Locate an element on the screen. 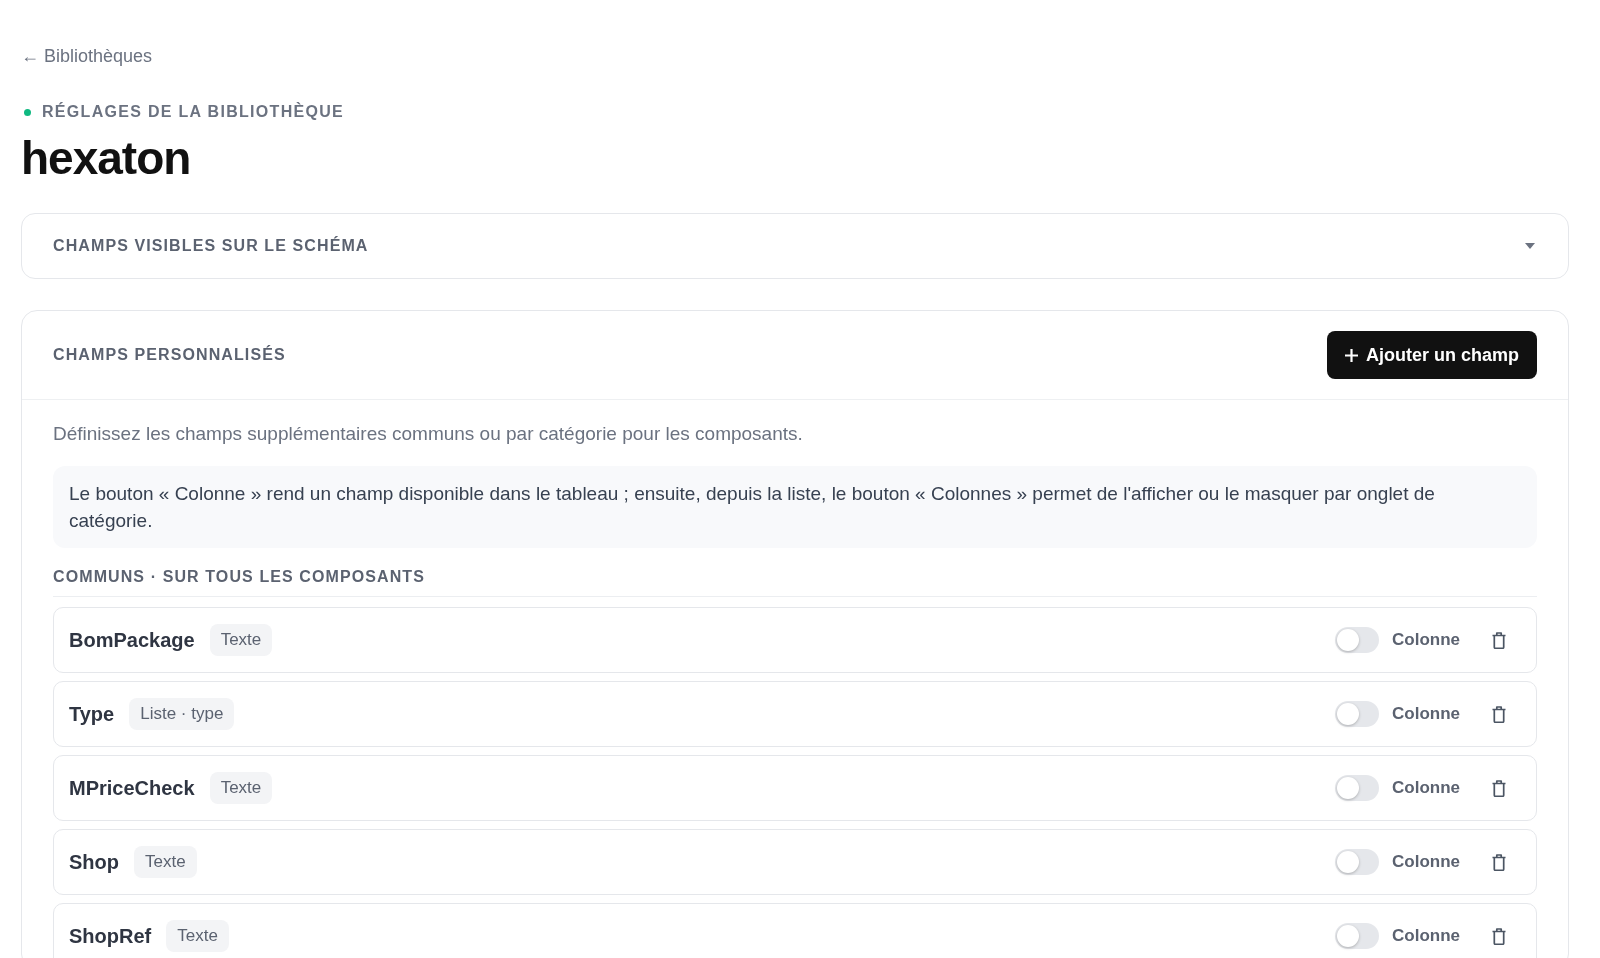  back-link: ← Bibliothèques is located at coordinates (87, 56).